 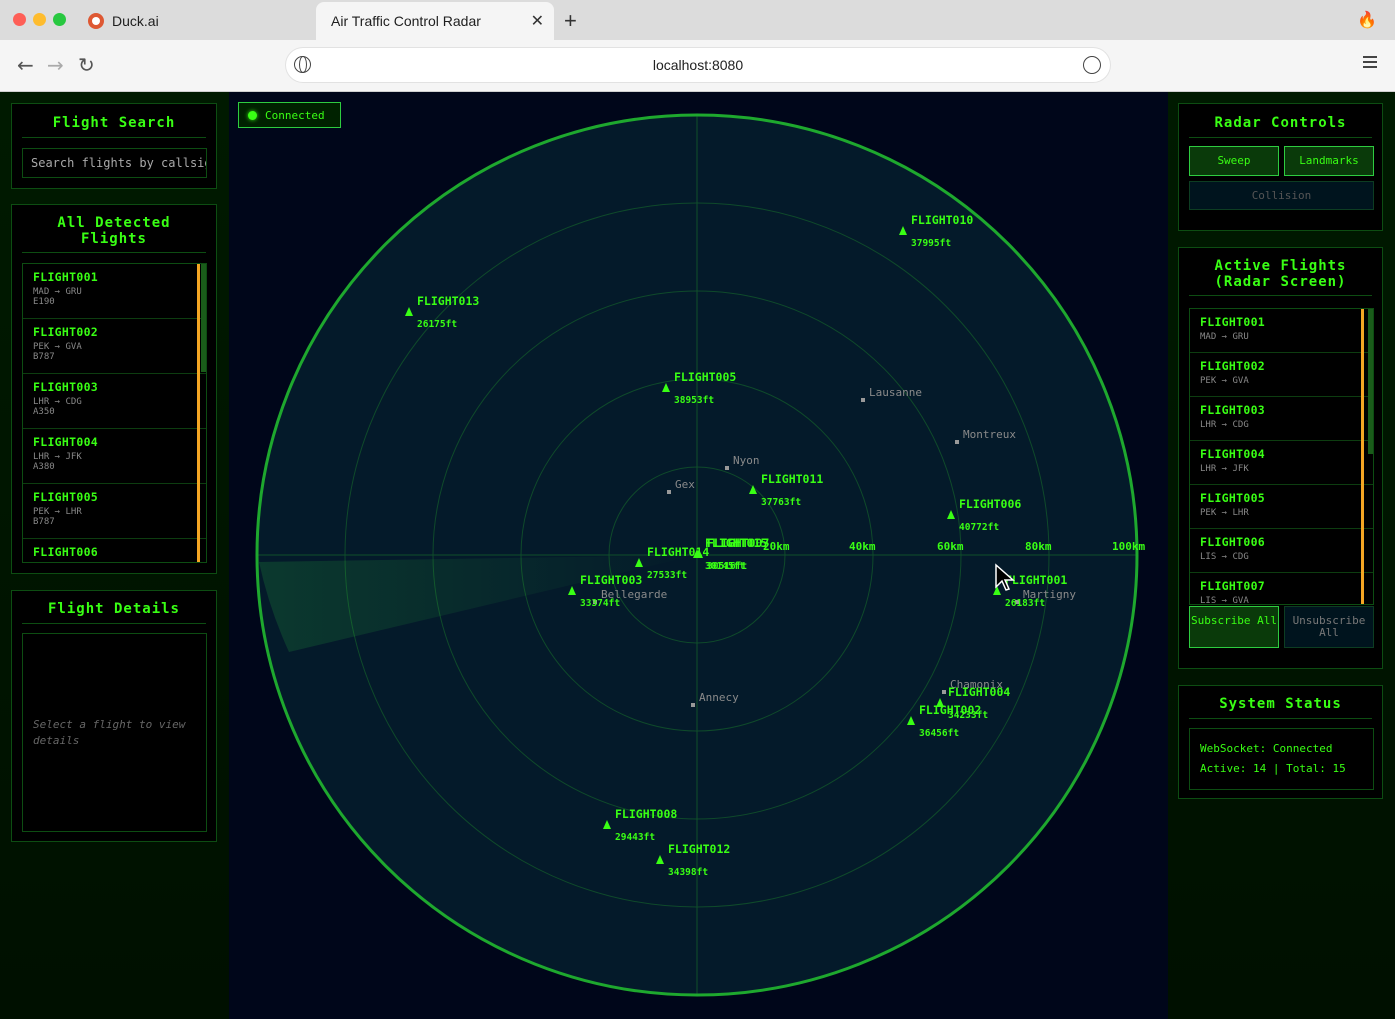 What do you see at coordinates (1224, 513) in the screenshot?
I see `flight-route: PEK → LHR` at bounding box center [1224, 513].